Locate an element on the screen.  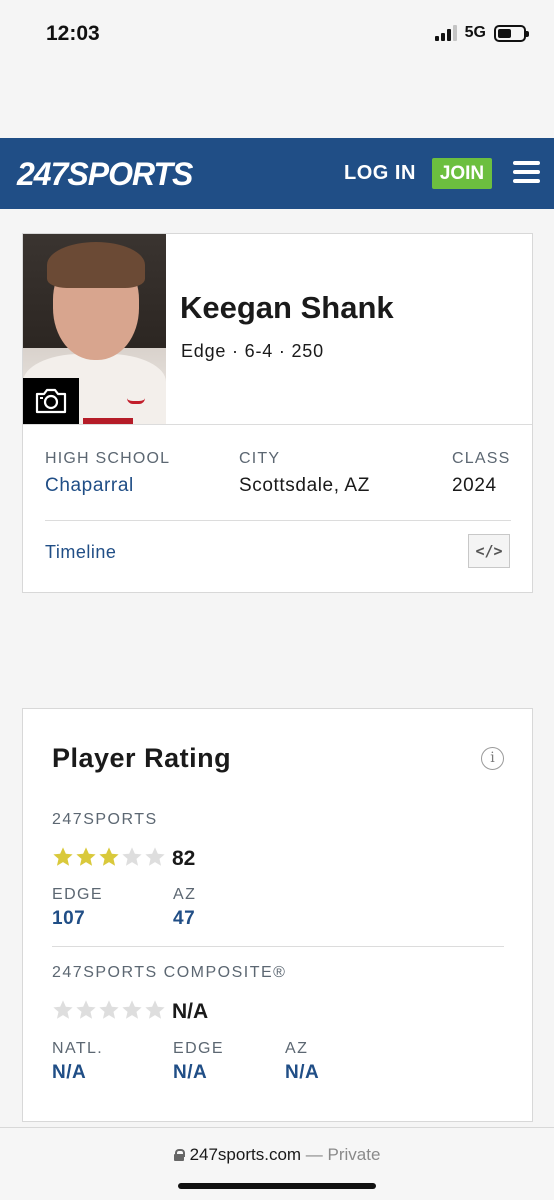
browser-bottom-bar: 247sports.com — Private is located at coordinates (277, 1163).